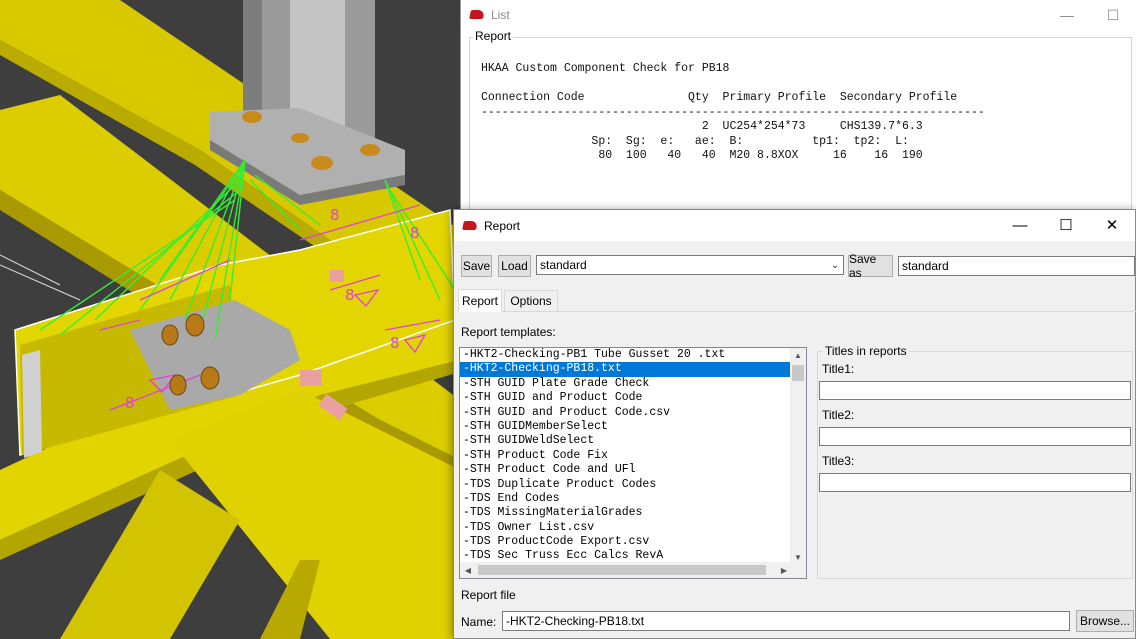 The image size is (1136, 639). Describe the element at coordinates (797, 300) in the screenshot. I see `tab-strip: Report Options` at that location.